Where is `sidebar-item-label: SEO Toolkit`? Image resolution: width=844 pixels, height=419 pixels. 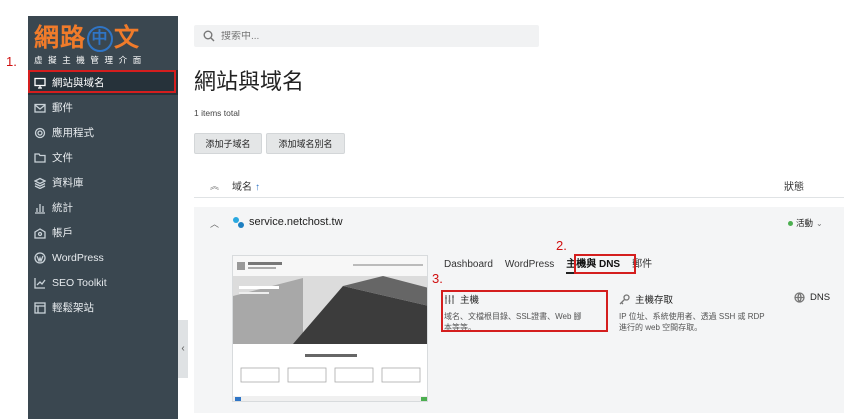 sidebar-item-label: SEO Toolkit is located at coordinates (79, 282).